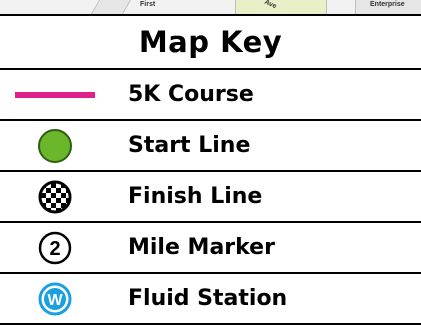  I want to click on mile-marker-icon: 2, so click(55, 247).